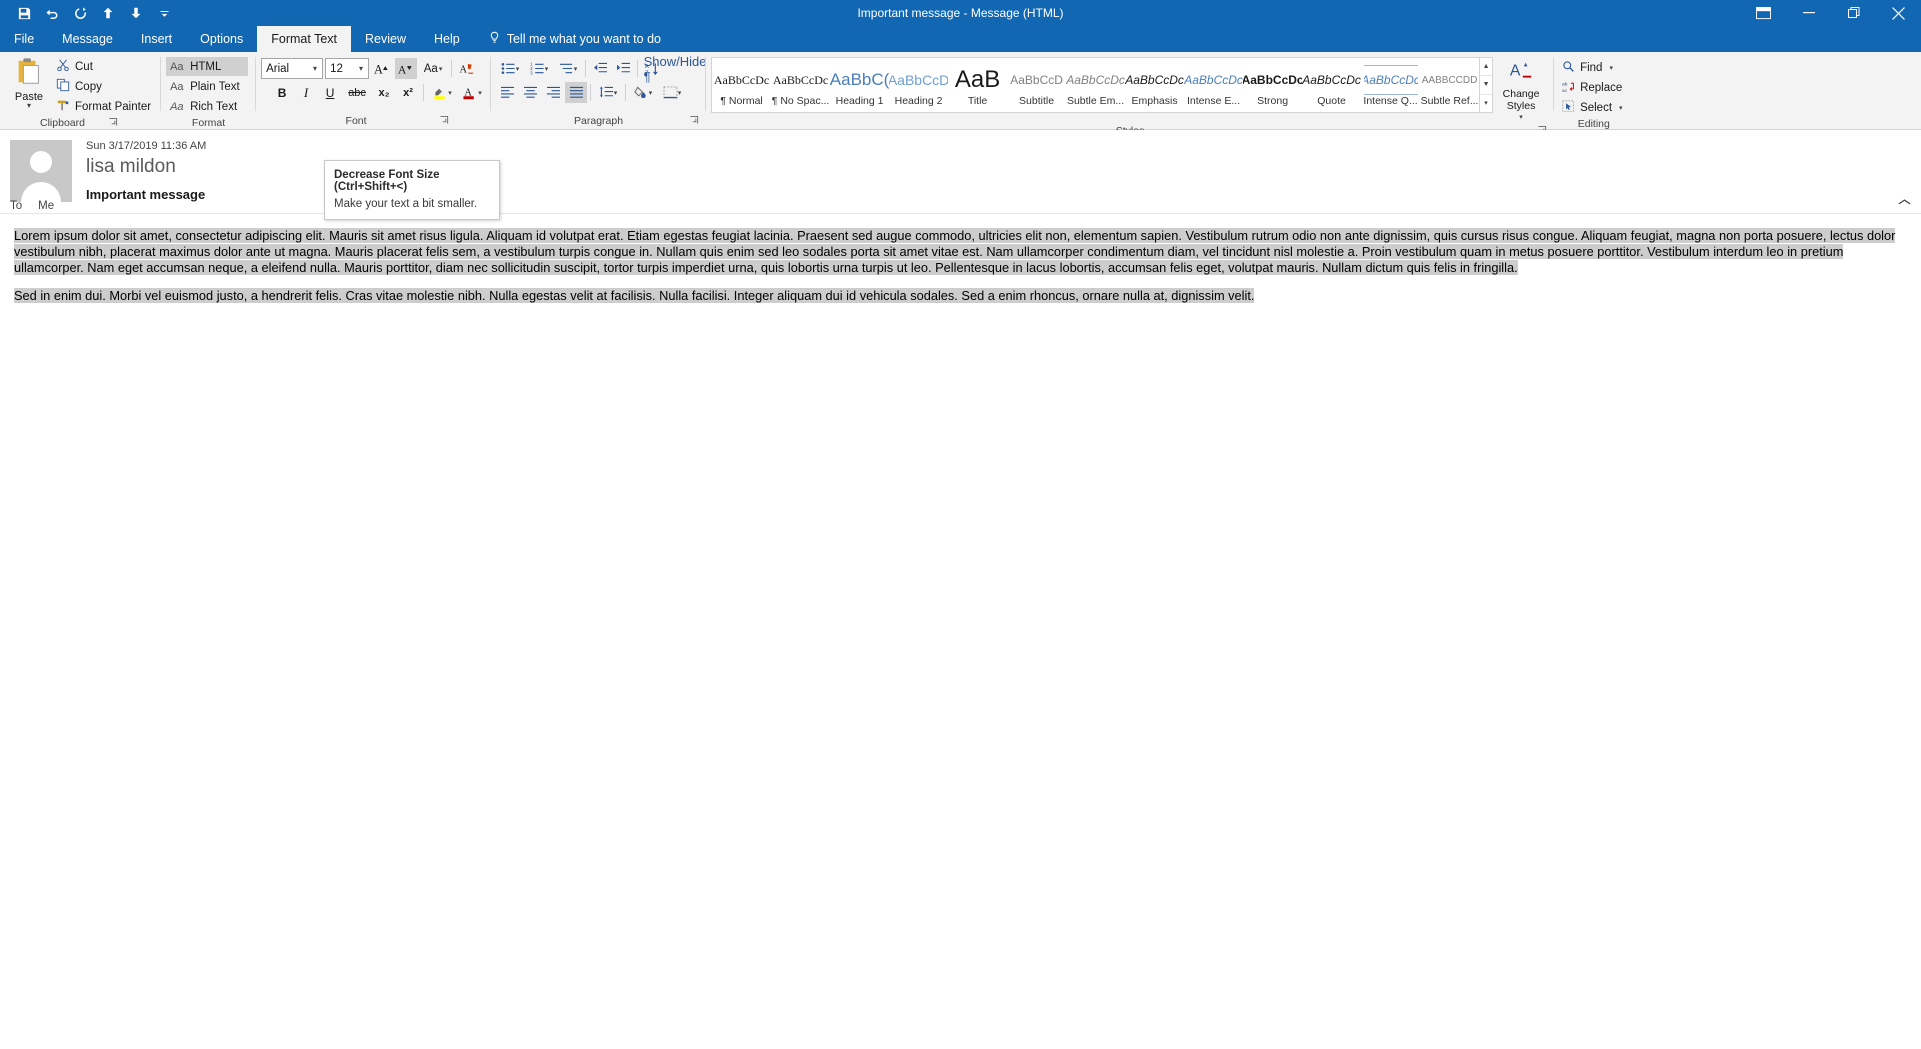  Describe the element at coordinates (467, 68) in the screenshot. I see `clear-all-formatting-button: A` at that location.